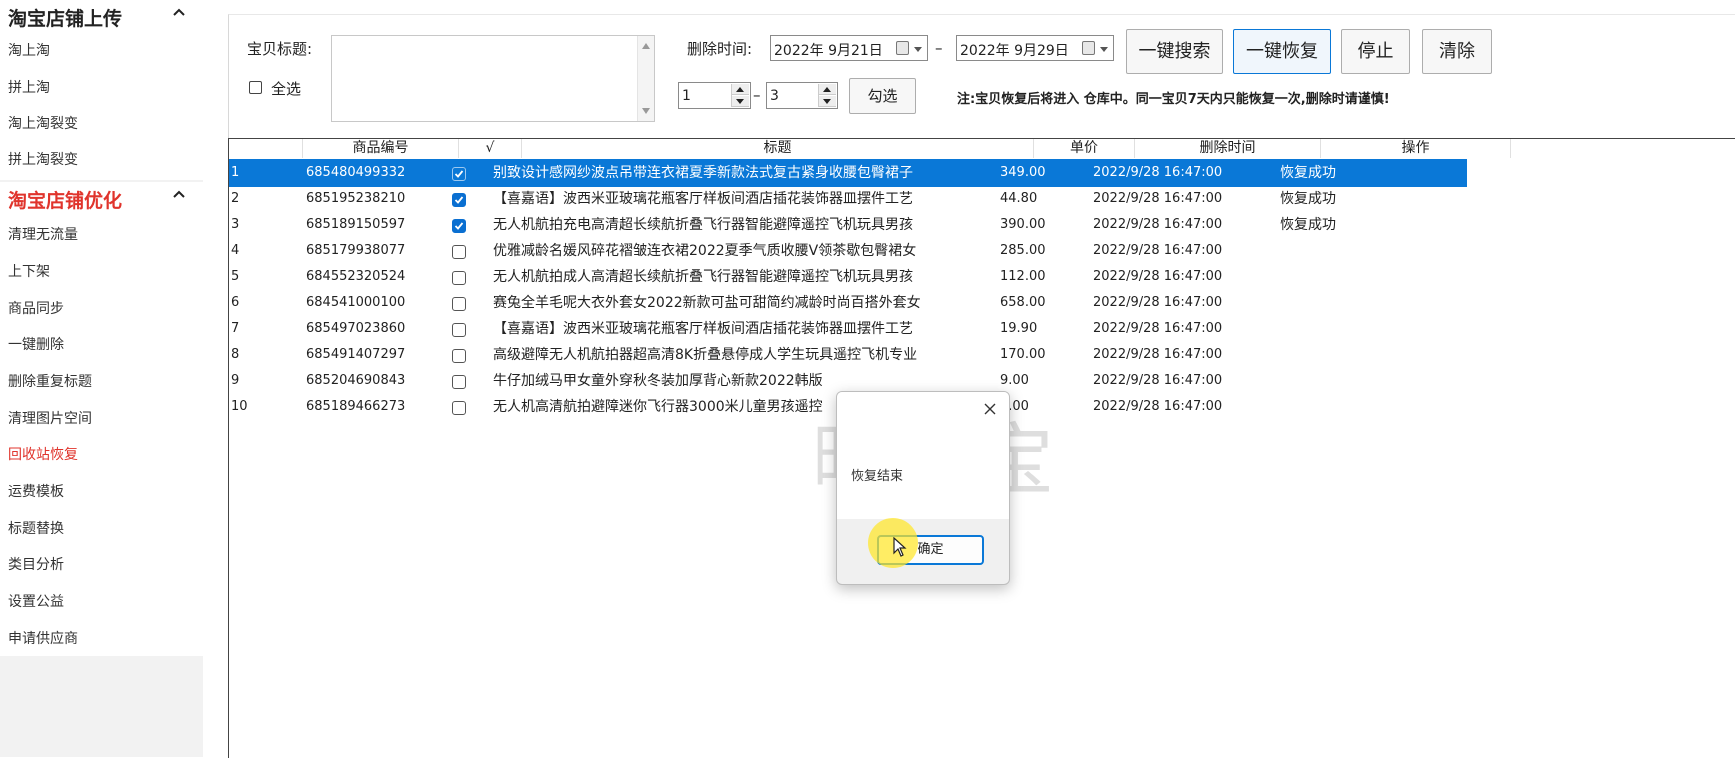 This screenshot has height=758, width=1735. I want to click on date-from-picker: 2022年 9月21日, so click(849, 48).